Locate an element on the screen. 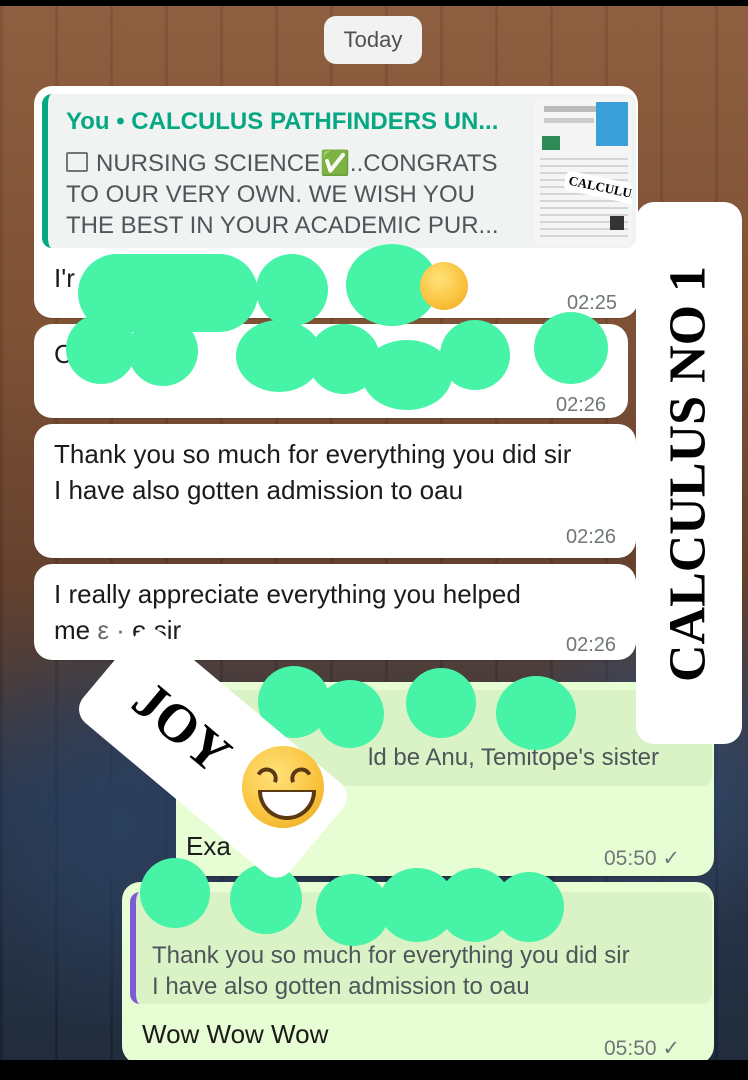  message-text: I'r is located at coordinates (64, 278).